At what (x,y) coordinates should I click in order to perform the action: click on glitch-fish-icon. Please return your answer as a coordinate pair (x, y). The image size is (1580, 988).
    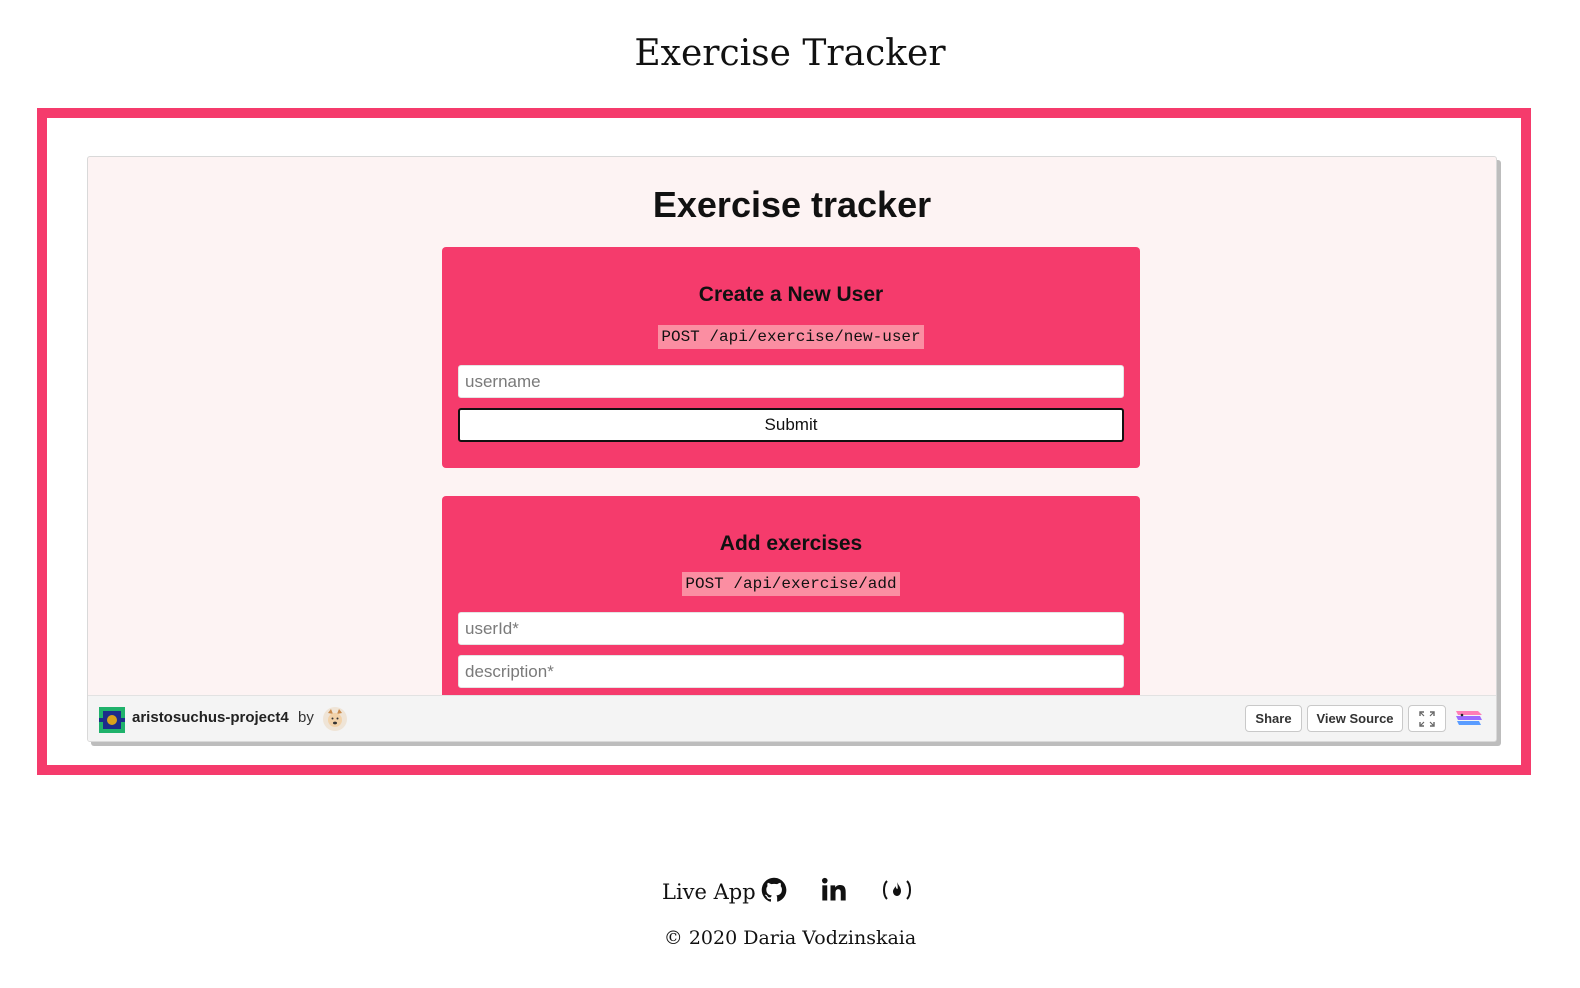
    Looking at the image, I should click on (1469, 718).